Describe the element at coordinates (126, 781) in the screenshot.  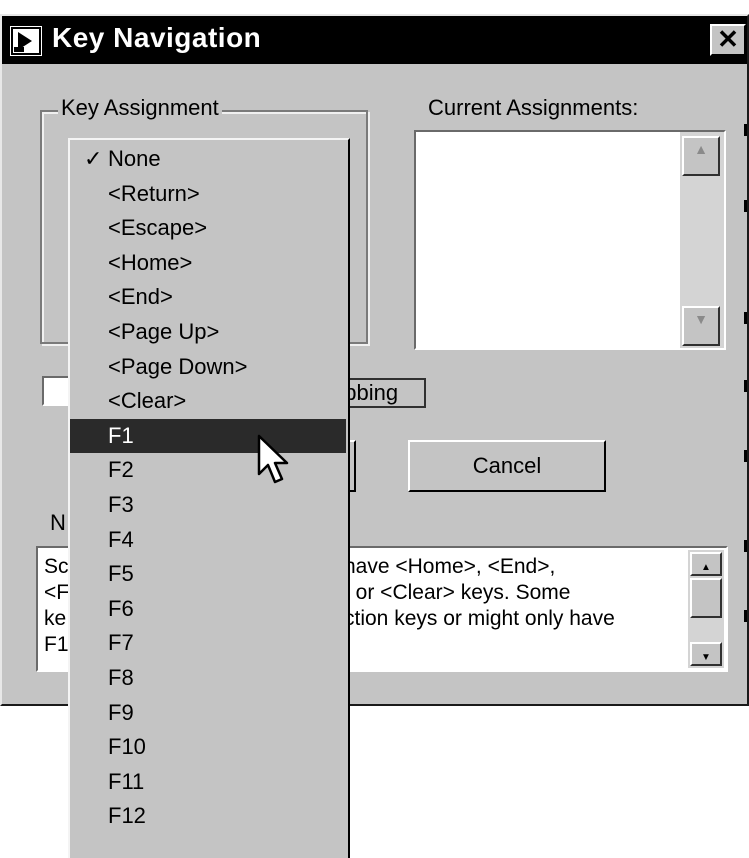
I see `menu-item-label: F11` at that location.